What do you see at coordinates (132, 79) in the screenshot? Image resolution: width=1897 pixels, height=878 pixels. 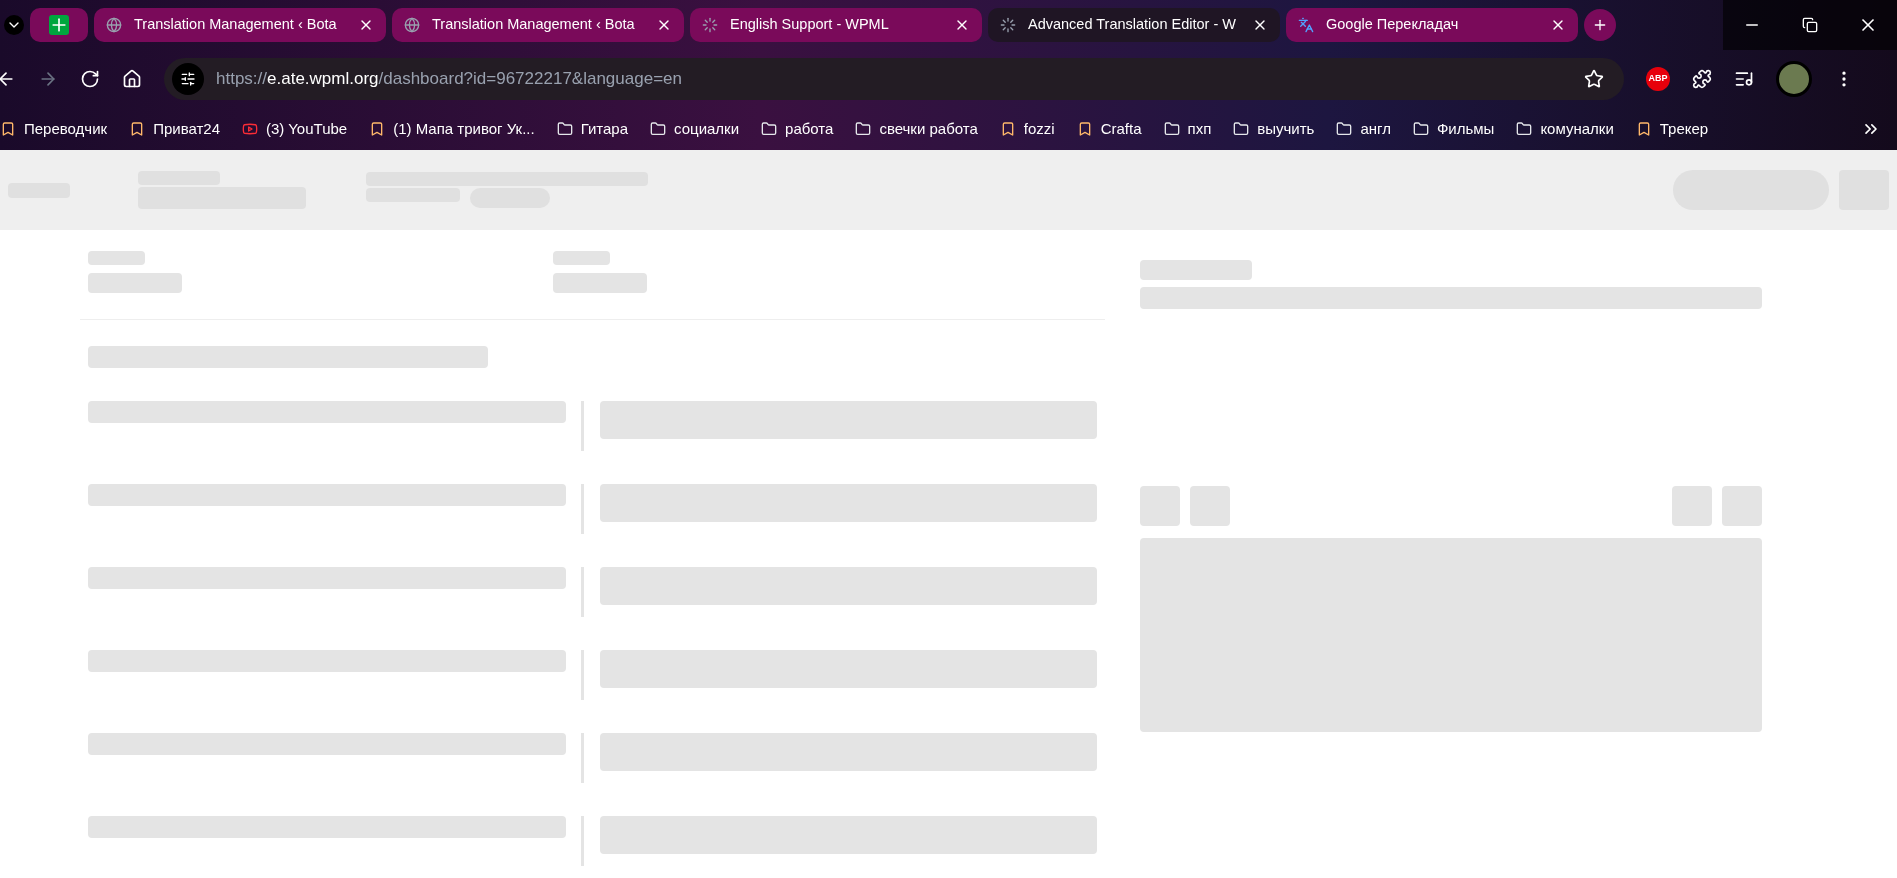 I see `home-icon` at bounding box center [132, 79].